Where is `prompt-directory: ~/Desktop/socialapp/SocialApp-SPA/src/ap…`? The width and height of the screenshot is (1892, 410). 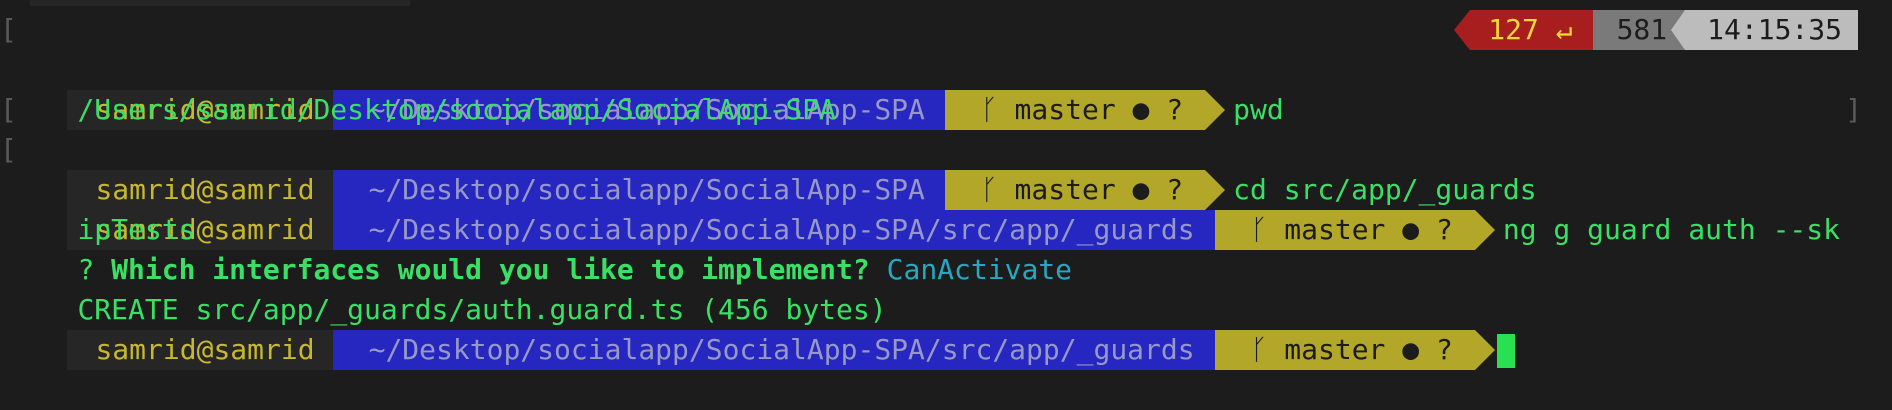
prompt-directory: ~/Desktop/socialapp/SocialApp-SPA/src/ap… is located at coordinates (783, 350).